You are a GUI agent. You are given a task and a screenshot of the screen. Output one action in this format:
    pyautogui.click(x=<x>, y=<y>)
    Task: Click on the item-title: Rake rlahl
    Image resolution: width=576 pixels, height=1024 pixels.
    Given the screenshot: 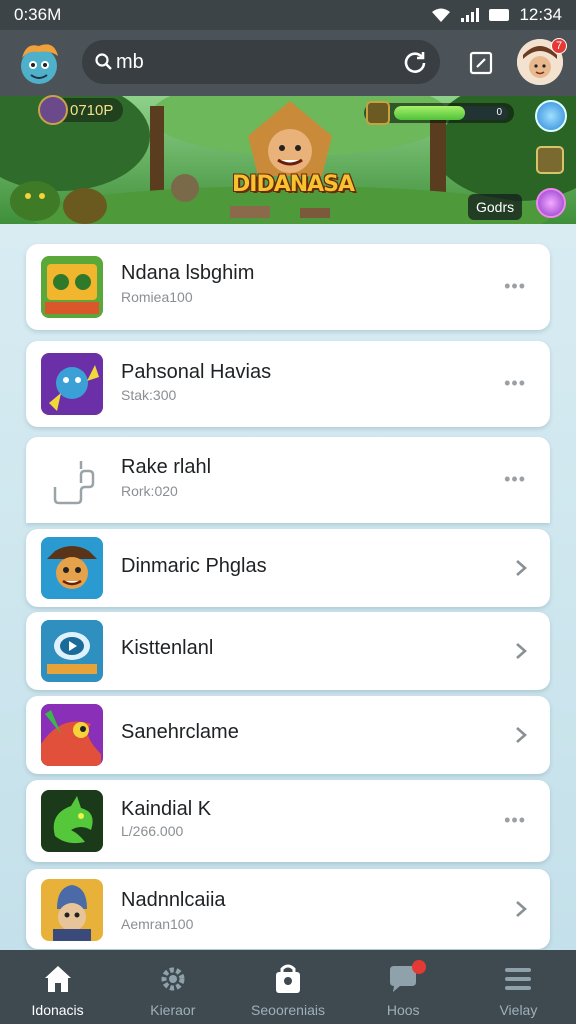 What is the action you would take?
    pyautogui.click(x=166, y=467)
    